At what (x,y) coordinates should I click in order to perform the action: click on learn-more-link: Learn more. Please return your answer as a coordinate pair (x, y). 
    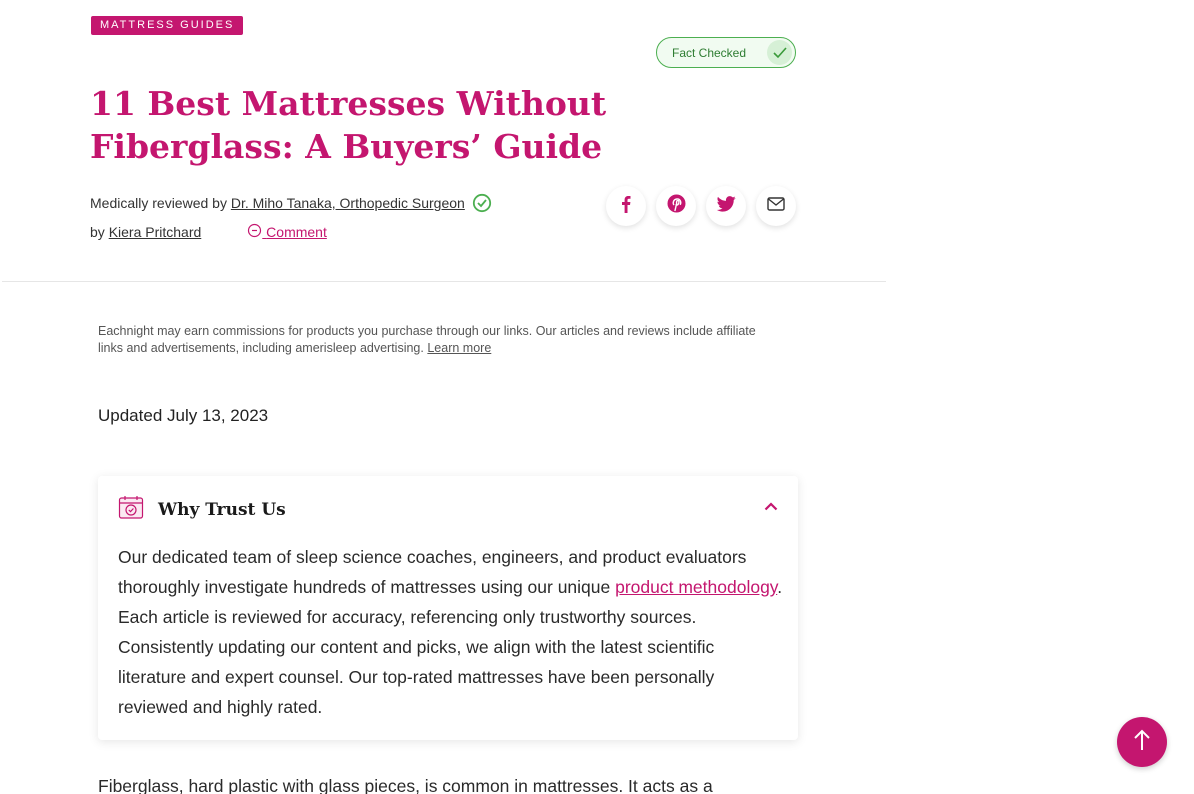
    Looking at the image, I should click on (459, 348).